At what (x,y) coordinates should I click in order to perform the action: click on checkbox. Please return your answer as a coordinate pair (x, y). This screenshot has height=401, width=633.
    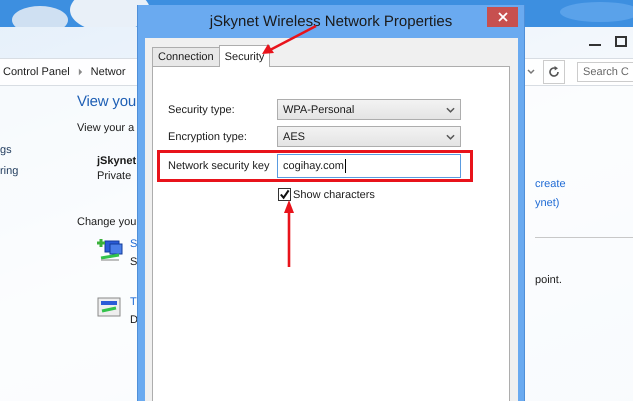
    Looking at the image, I should click on (284, 194).